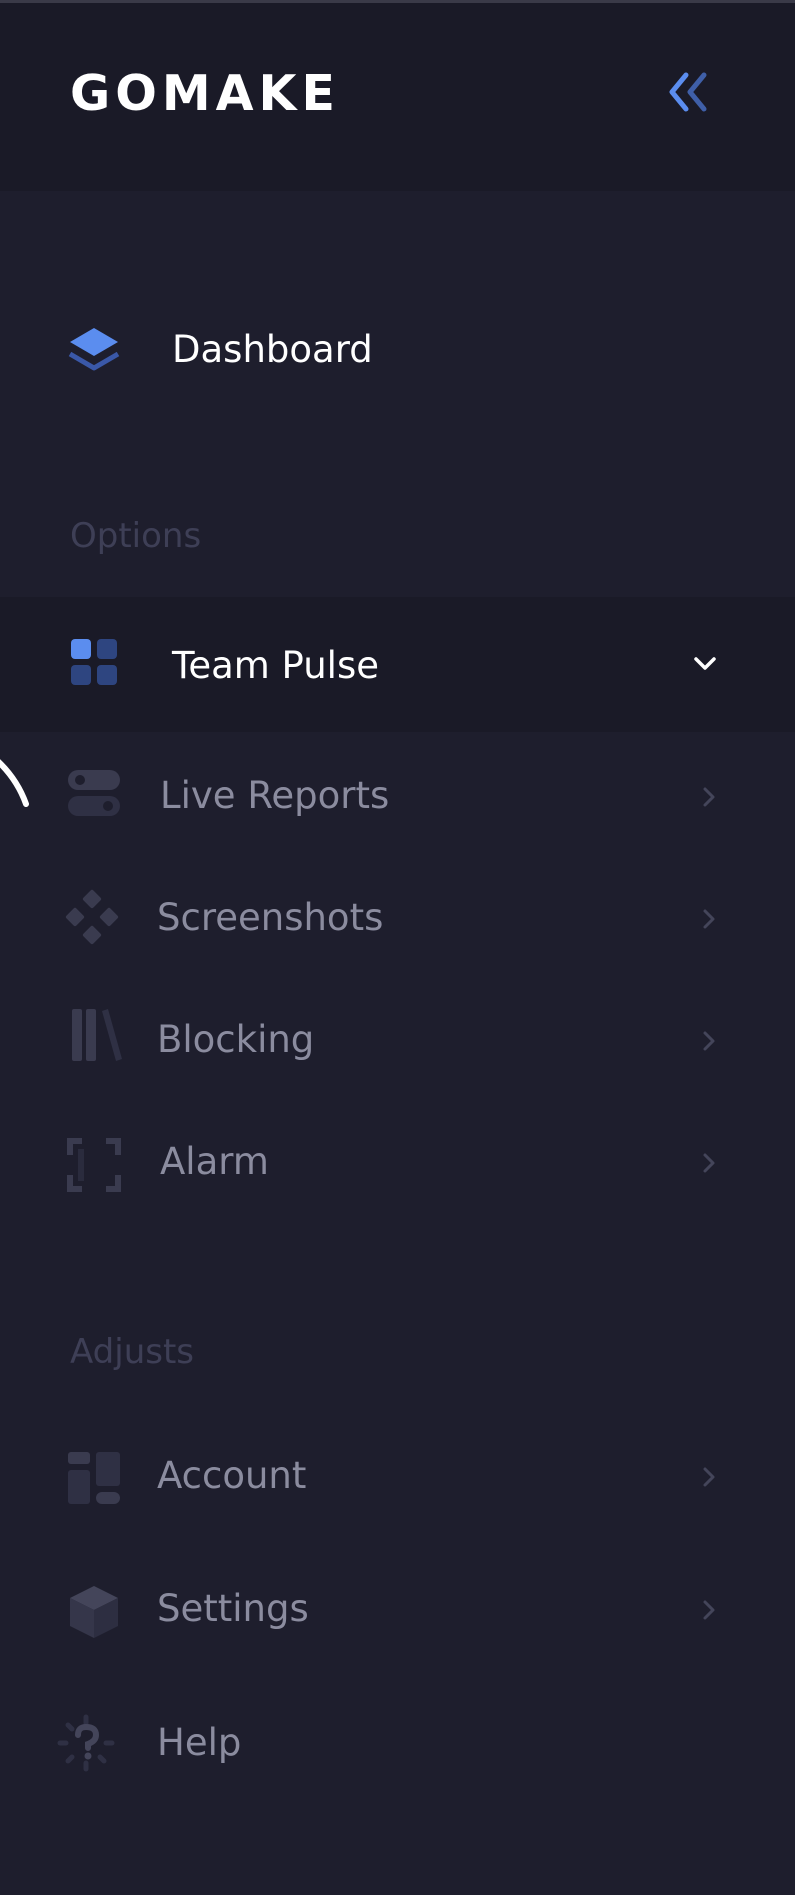 The image size is (795, 1895). Describe the element at coordinates (270, 917) in the screenshot. I see `sidebar-item-label: Screenshots` at that location.